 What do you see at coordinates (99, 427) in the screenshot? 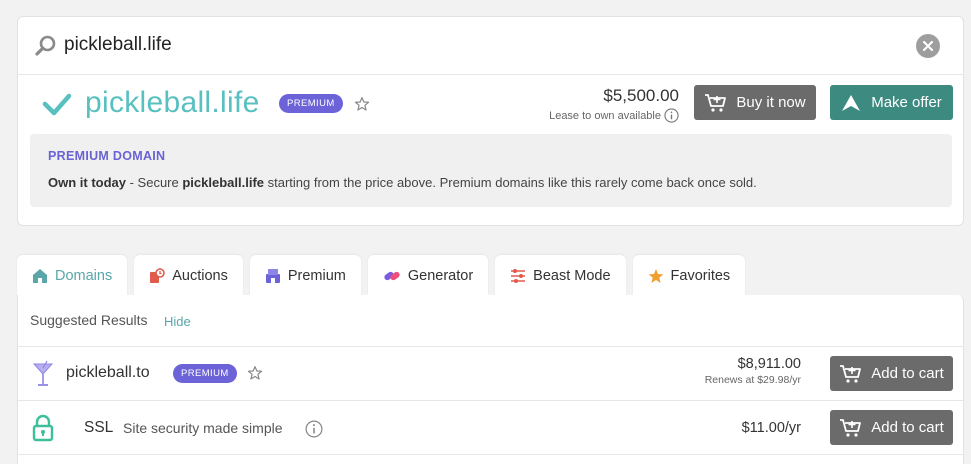
I see `ssl-title: SSL` at bounding box center [99, 427].